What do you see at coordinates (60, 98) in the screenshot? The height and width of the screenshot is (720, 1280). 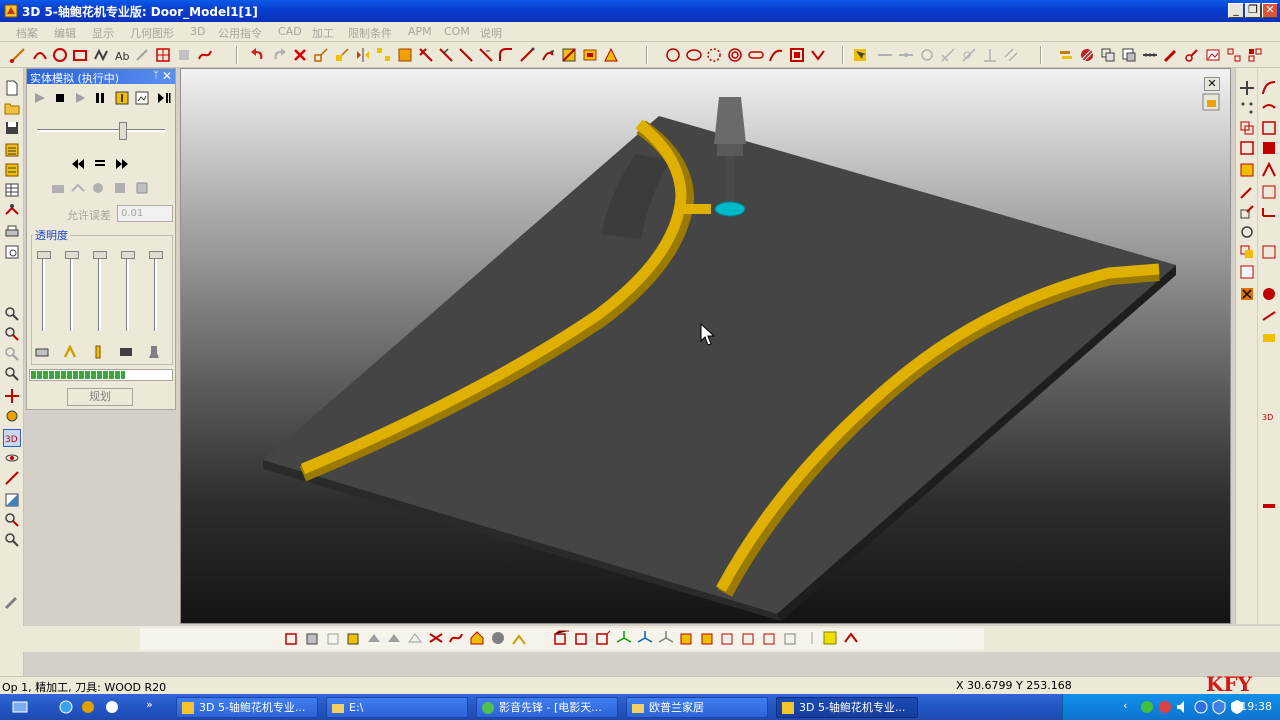 I see `stop-icon` at bounding box center [60, 98].